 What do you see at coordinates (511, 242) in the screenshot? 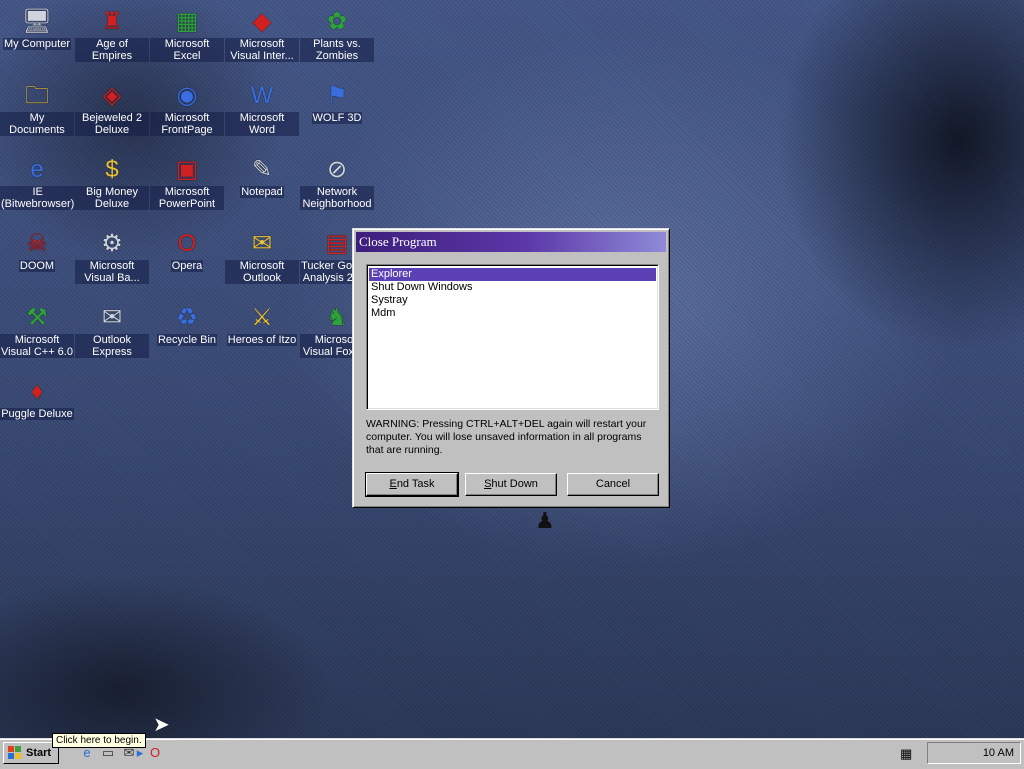
I see `dialog-title: Close Program` at bounding box center [511, 242].